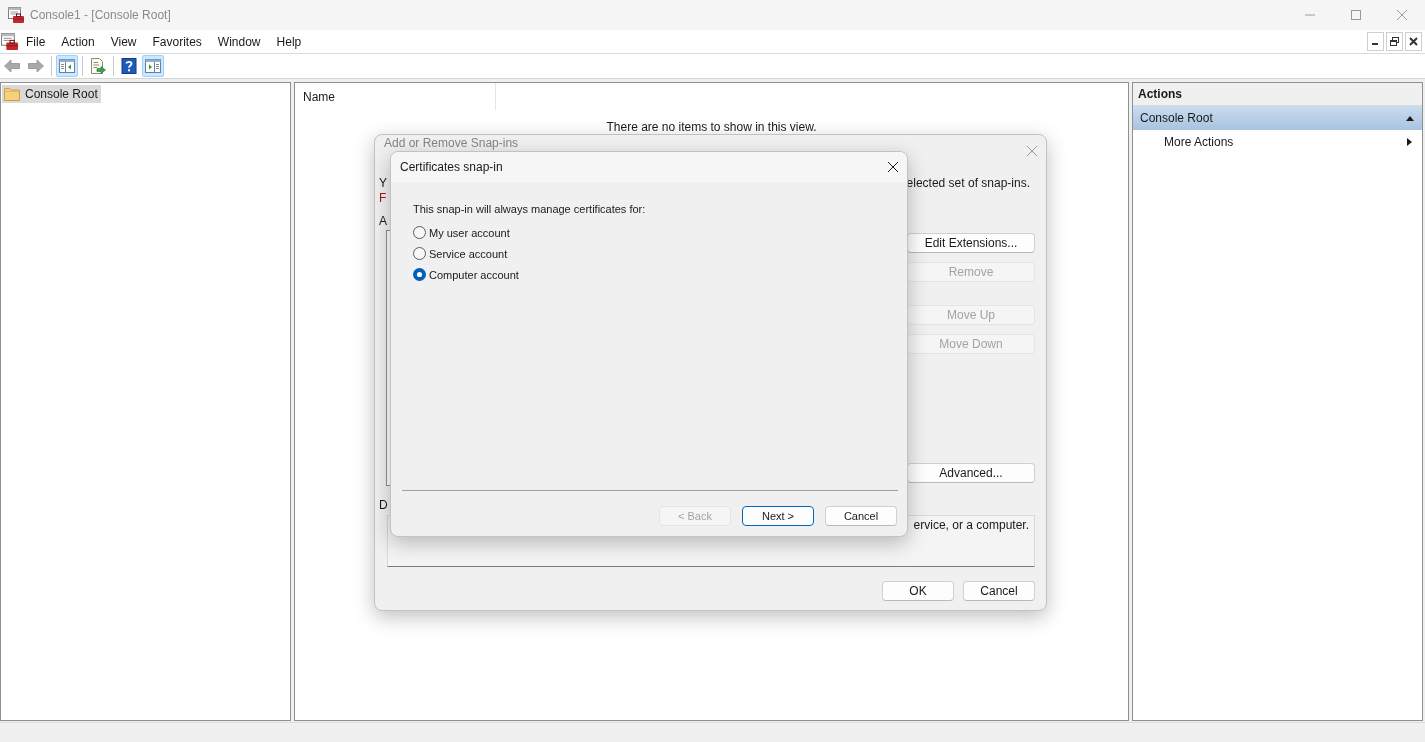 The width and height of the screenshot is (1425, 742). I want to click on dialog-text: D, so click(383, 505).